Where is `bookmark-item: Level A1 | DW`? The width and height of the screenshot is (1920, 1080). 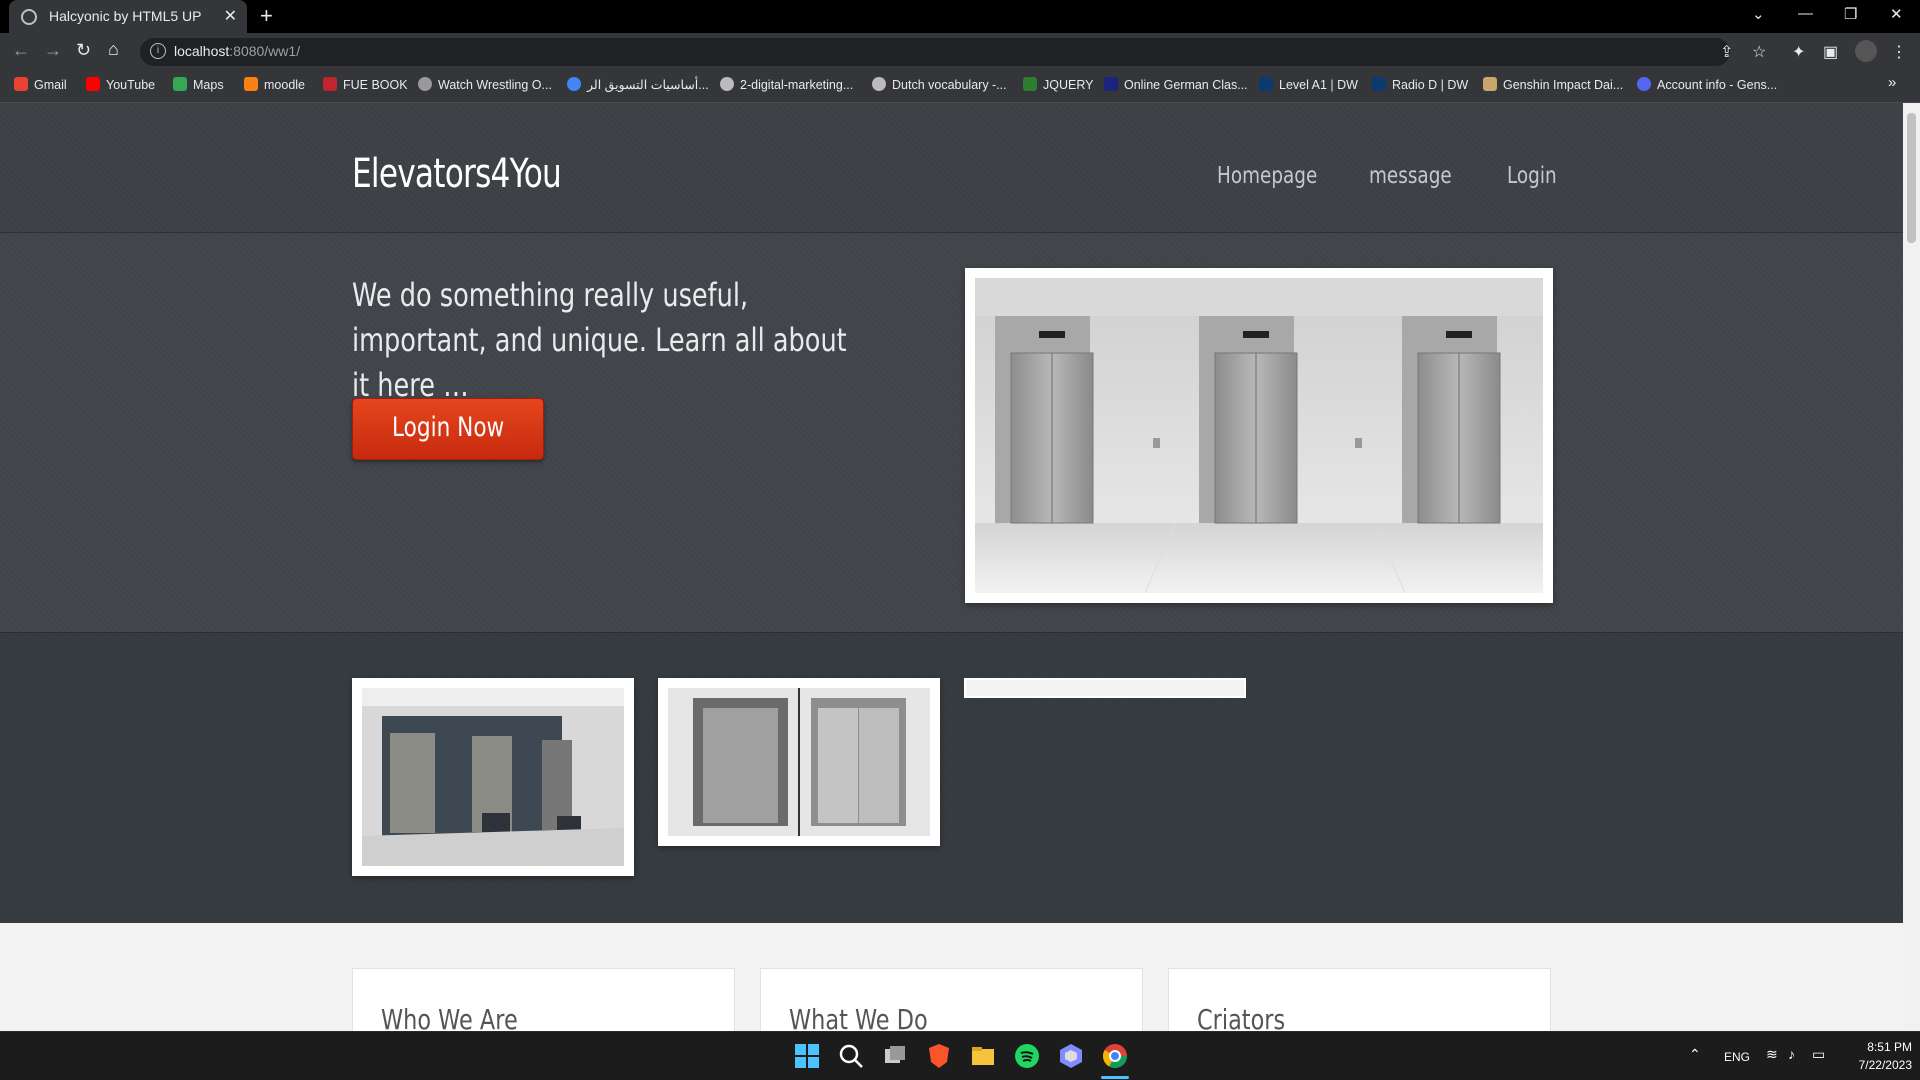 bookmark-item: Level A1 | DW is located at coordinates (1308, 84).